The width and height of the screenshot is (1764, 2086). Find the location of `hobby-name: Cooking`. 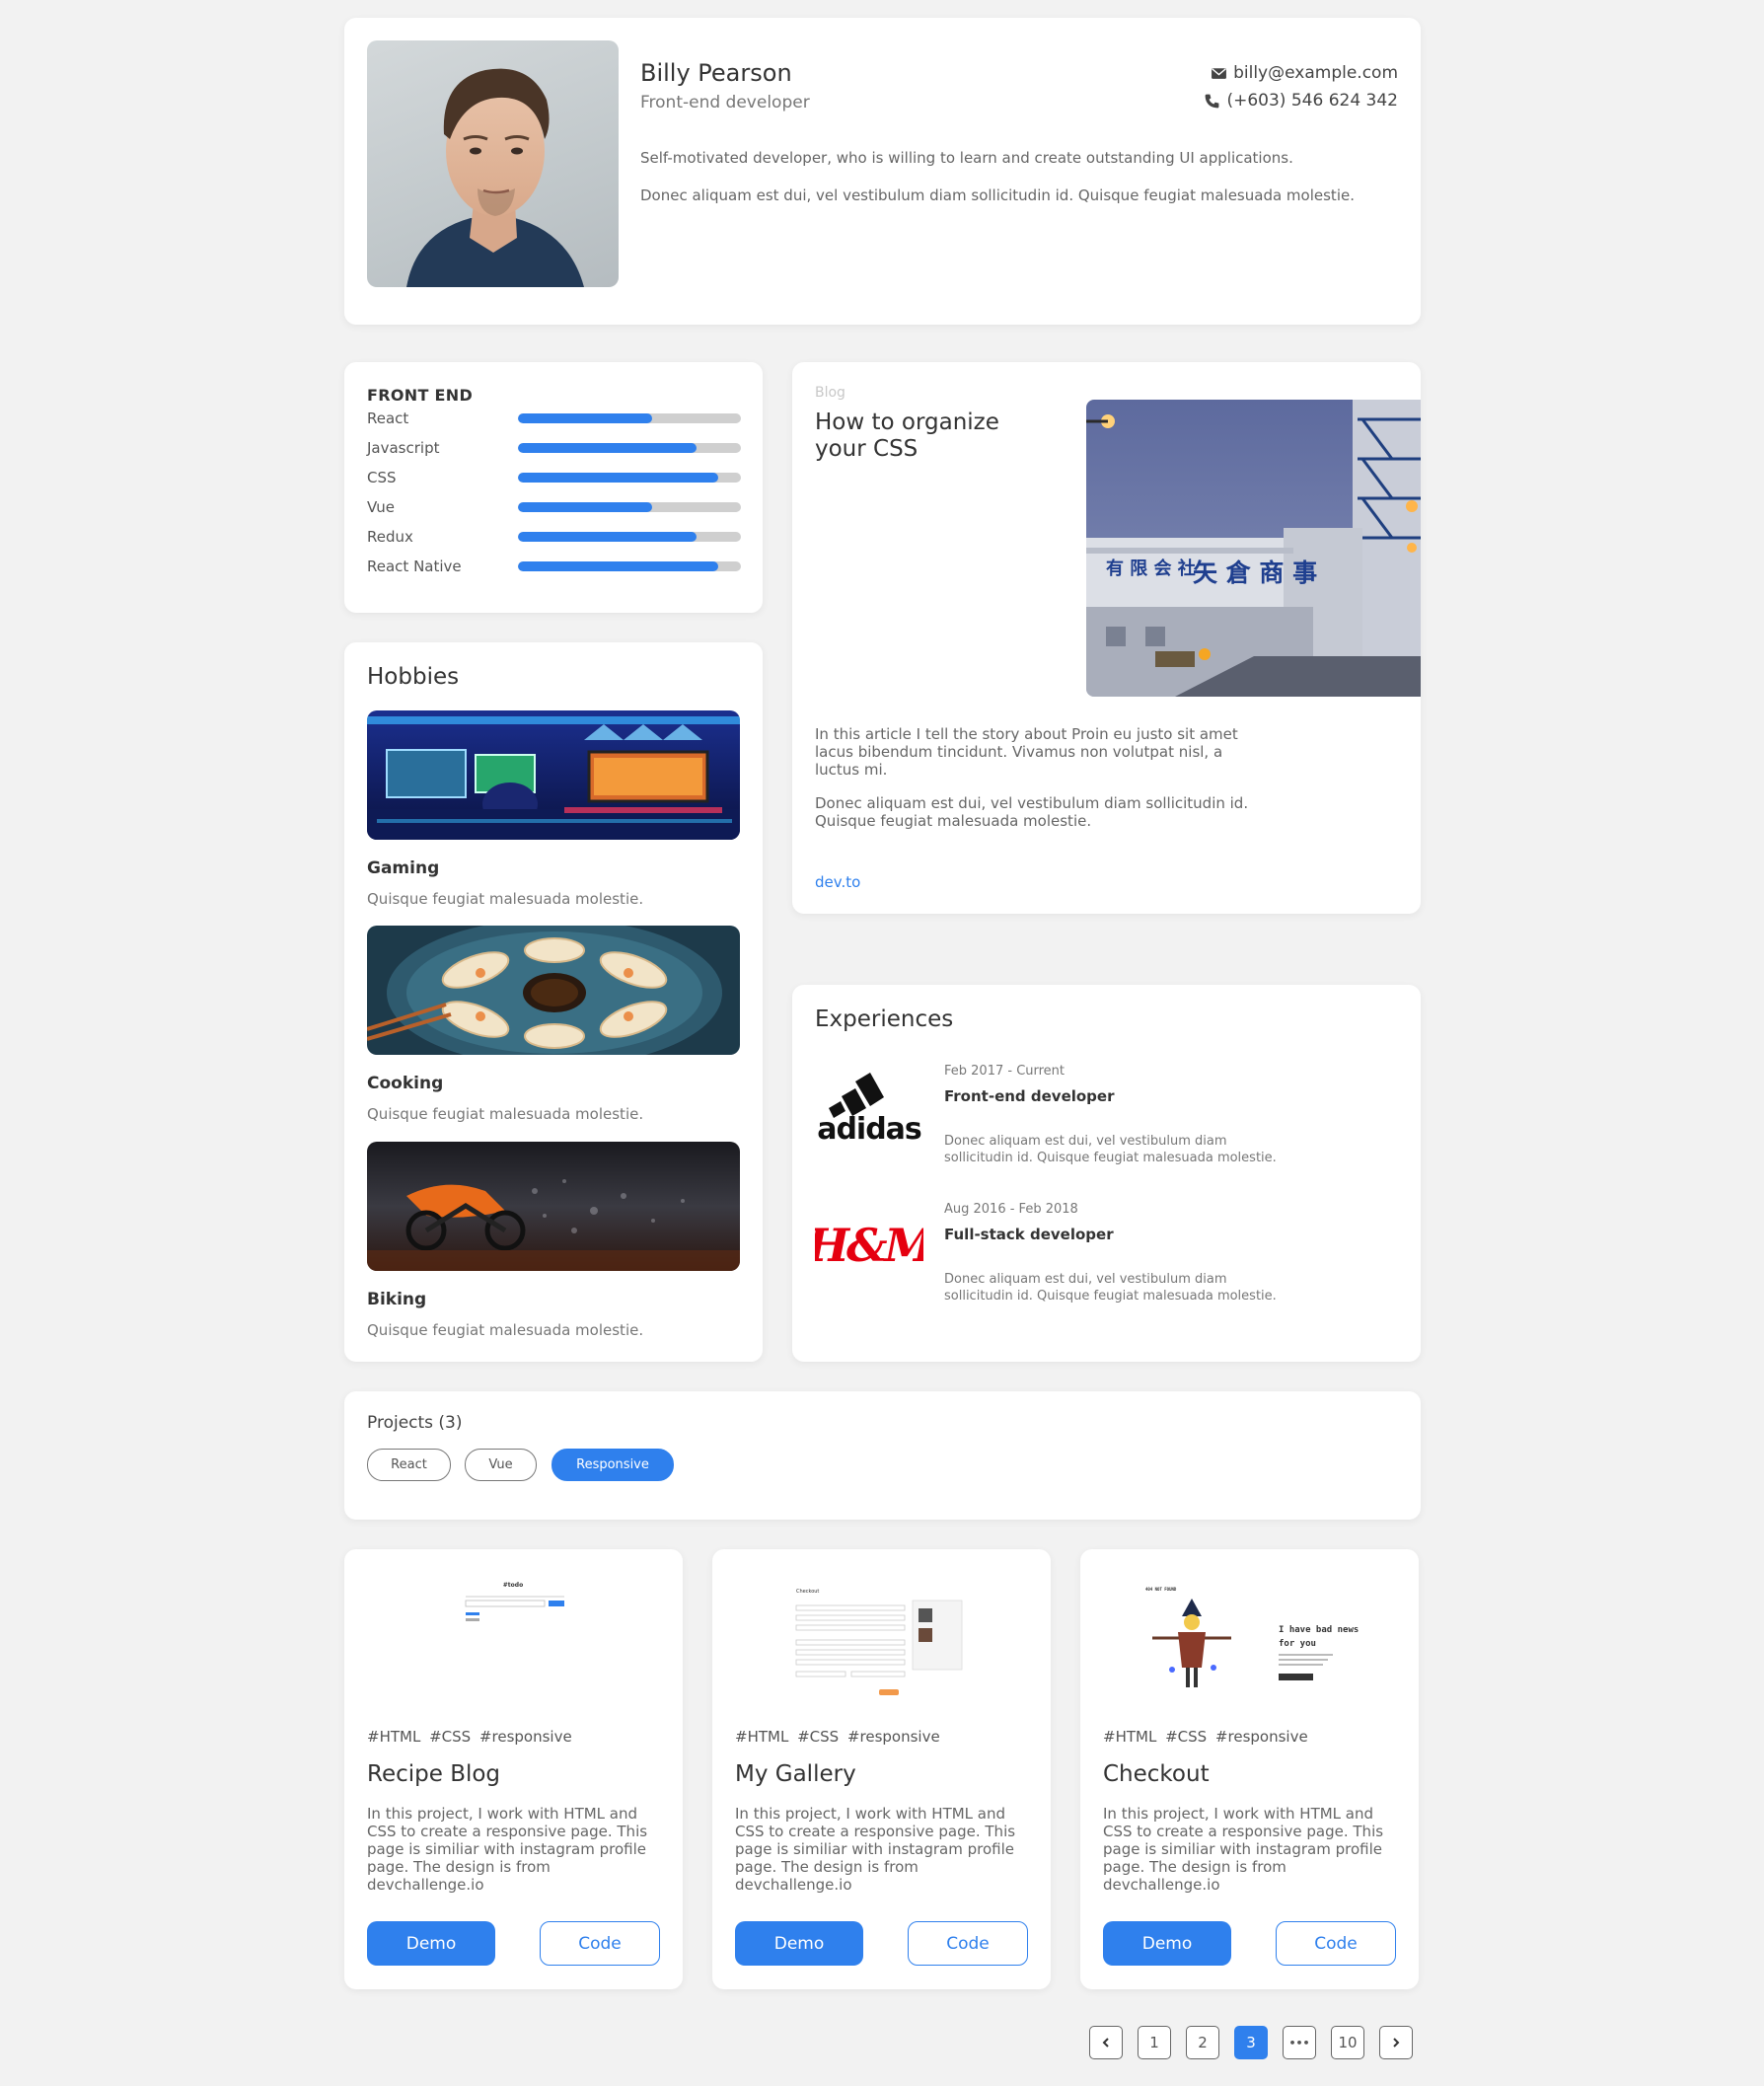

hobby-name: Cooking is located at coordinates (405, 1083).